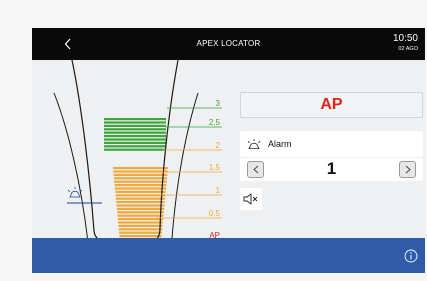  What do you see at coordinates (255, 144) in the screenshot?
I see `bell-icon` at bounding box center [255, 144].